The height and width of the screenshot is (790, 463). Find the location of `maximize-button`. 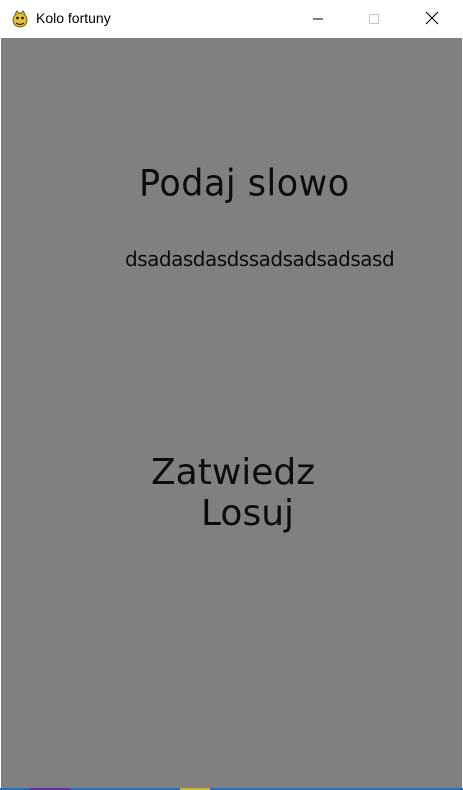

maximize-button is located at coordinates (374, 19).